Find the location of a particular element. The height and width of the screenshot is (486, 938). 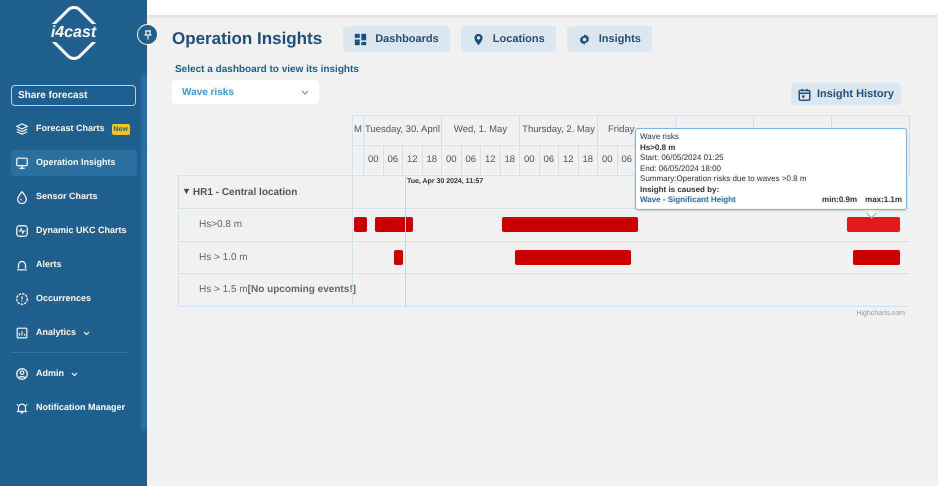

row-label: Hs>0.8 m is located at coordinates (266, 224).